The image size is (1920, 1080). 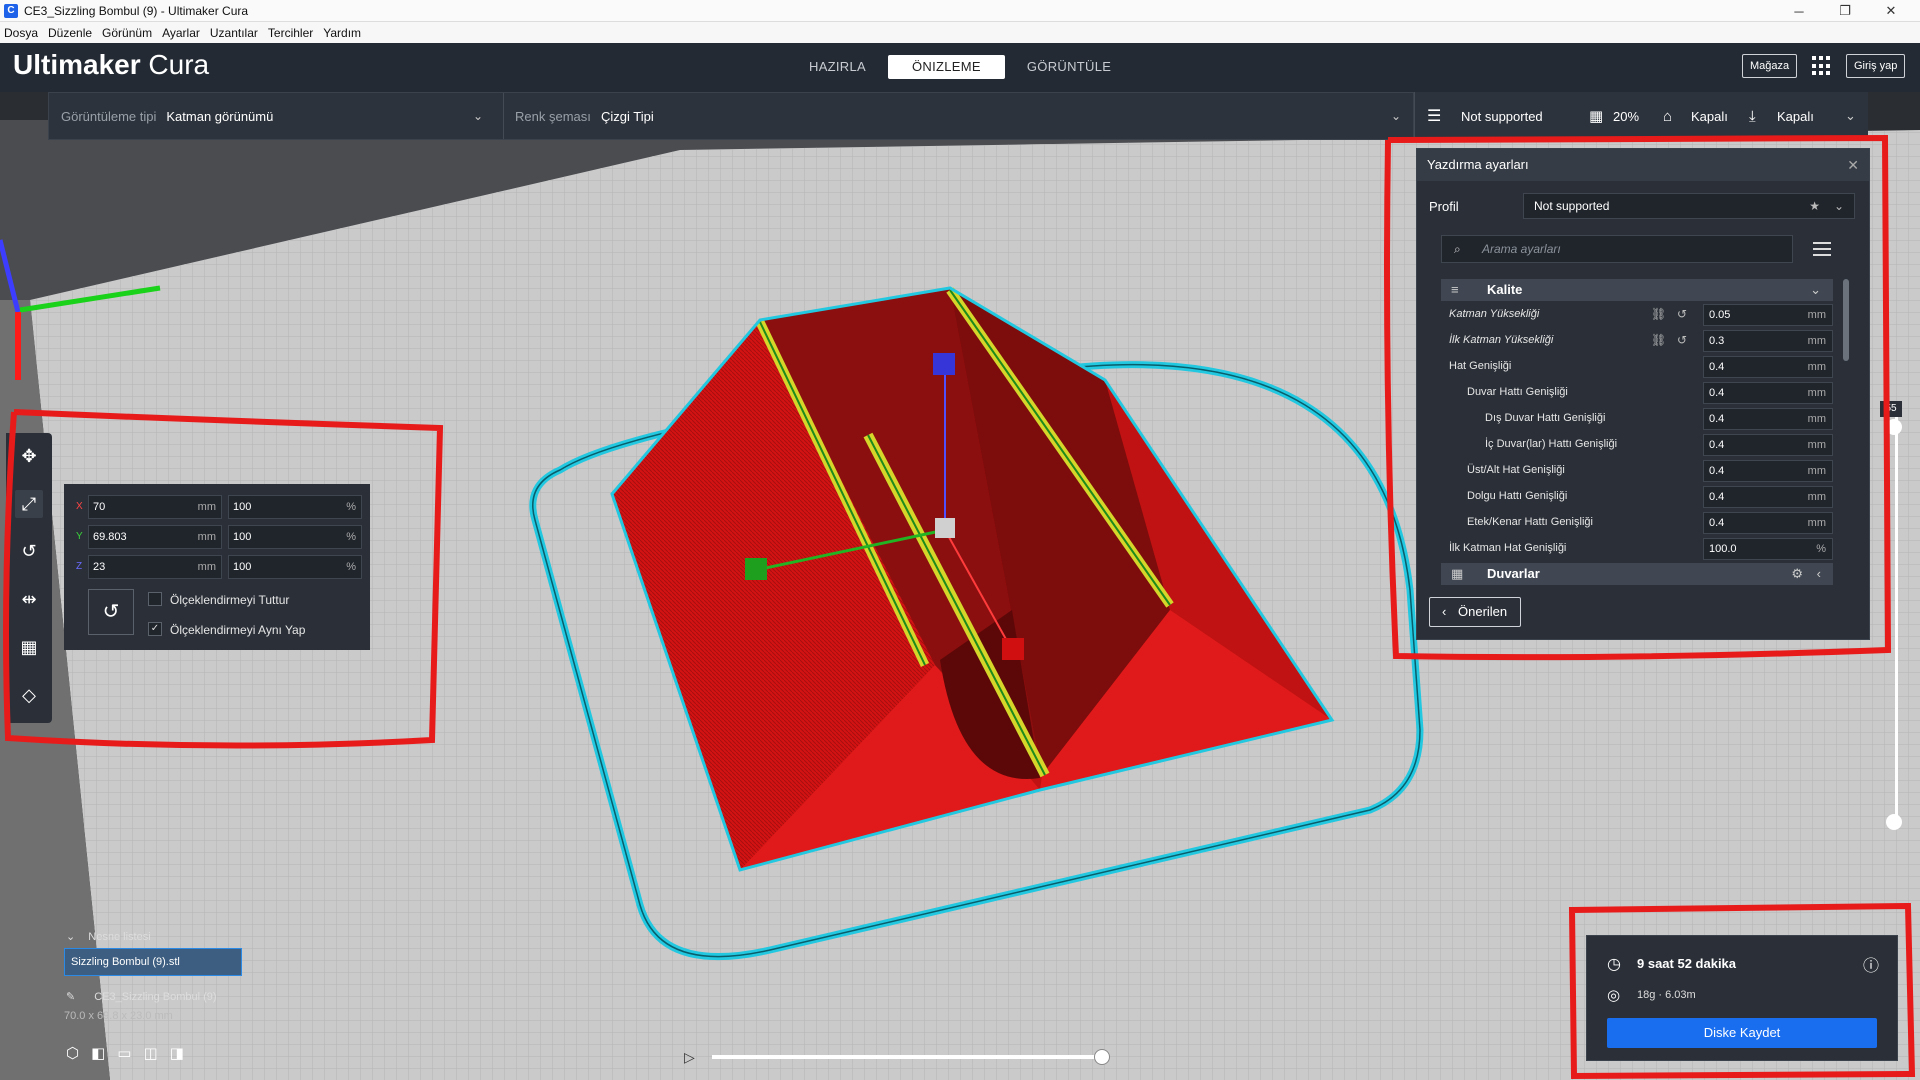 What do you see at coordinates (1475, 612) in the screenshot?
I see `recommended-button: ‹ Önerilen` at bounding box center [1475, 612].